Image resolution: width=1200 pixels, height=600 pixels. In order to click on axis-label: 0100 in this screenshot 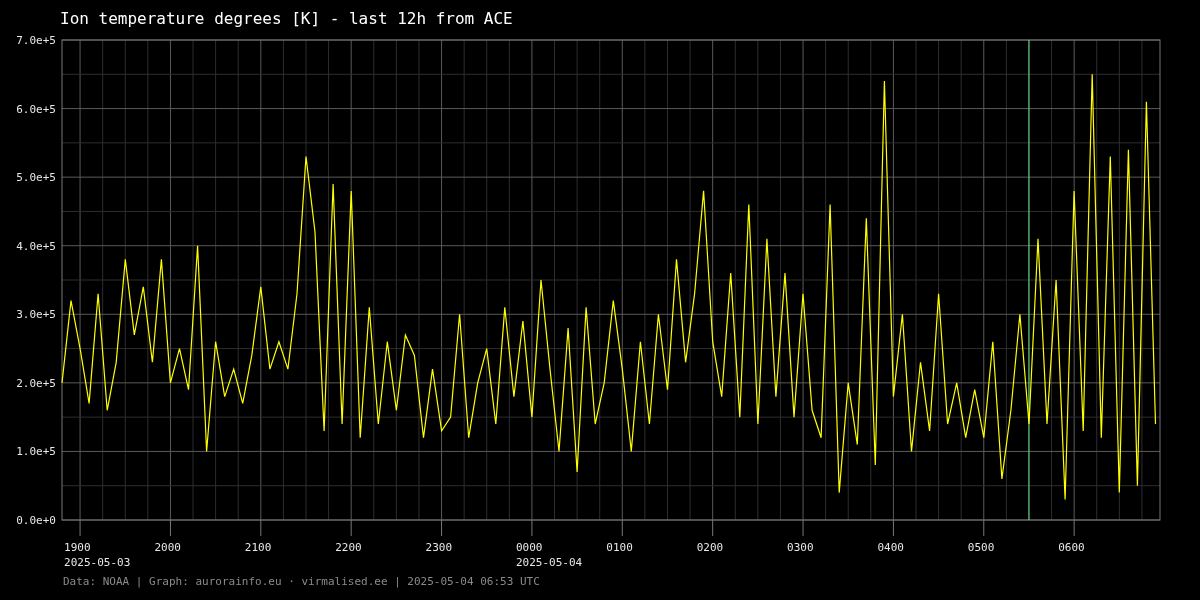, I will do `click(619, 547)`.